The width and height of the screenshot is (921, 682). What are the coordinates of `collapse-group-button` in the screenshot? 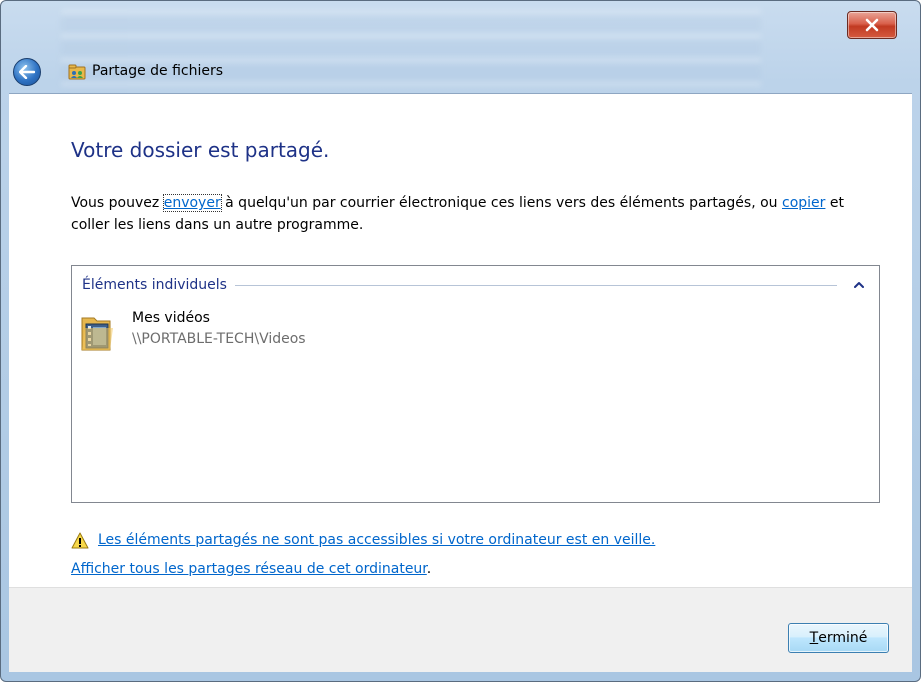 It's located at (859, 285).